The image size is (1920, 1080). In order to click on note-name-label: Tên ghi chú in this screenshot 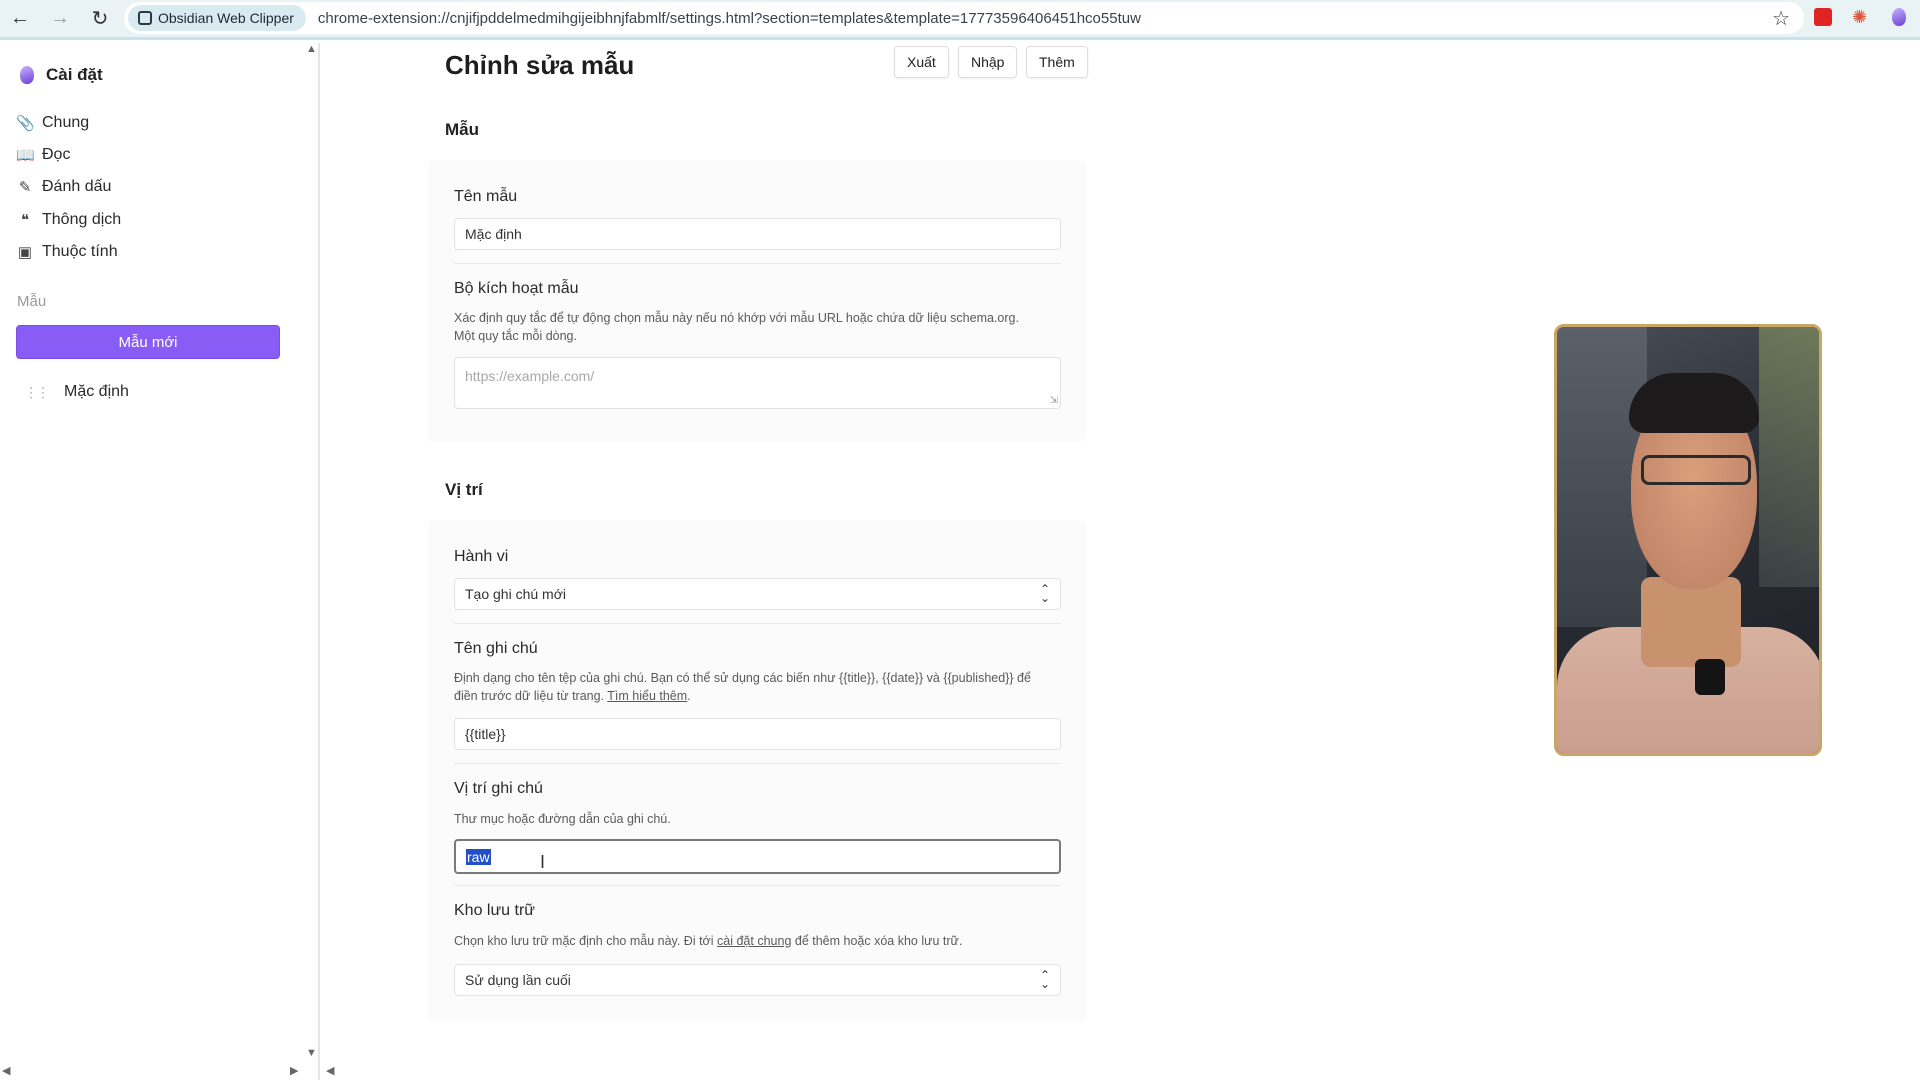, I will do `click(496, 648)`.